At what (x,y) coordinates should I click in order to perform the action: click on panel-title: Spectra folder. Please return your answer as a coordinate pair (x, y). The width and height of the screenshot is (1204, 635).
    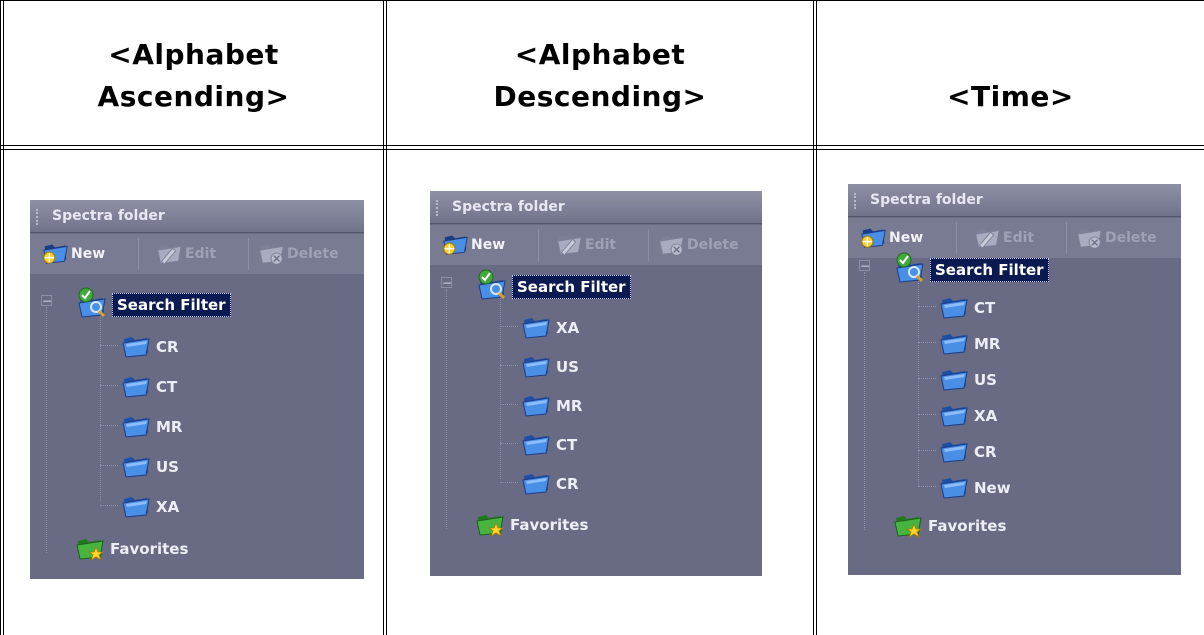
    Looking at the image, I should click on (108, 216).